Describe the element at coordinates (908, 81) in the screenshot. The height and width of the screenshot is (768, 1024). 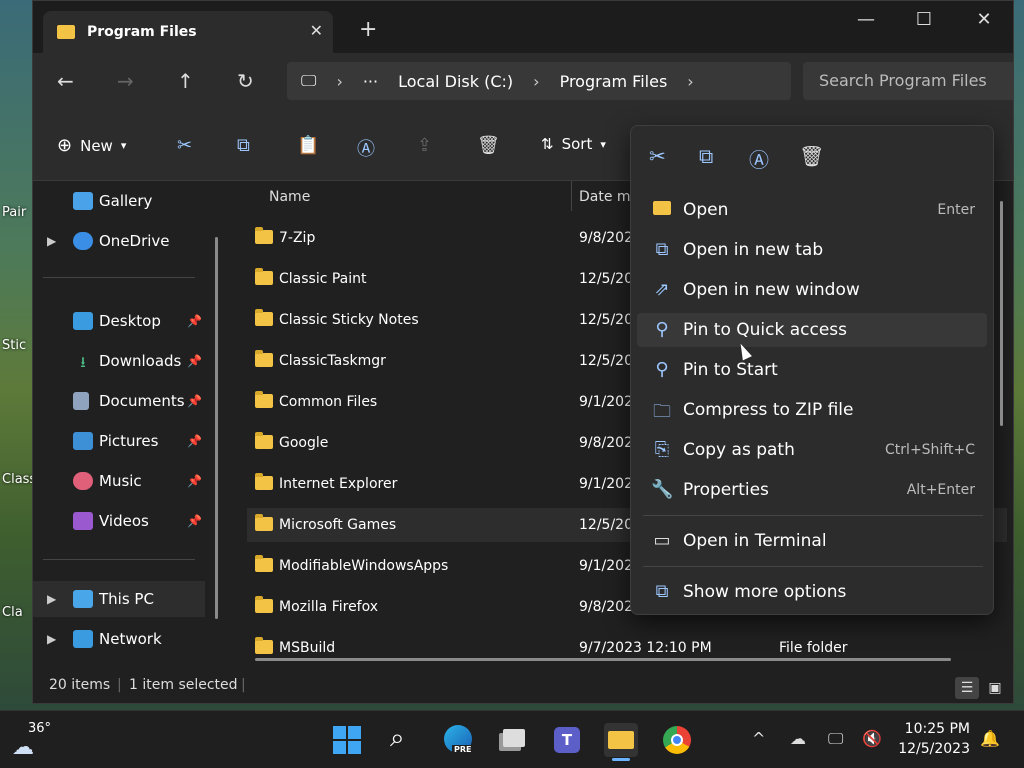
I see `search-input: Search Program Files` at that location.